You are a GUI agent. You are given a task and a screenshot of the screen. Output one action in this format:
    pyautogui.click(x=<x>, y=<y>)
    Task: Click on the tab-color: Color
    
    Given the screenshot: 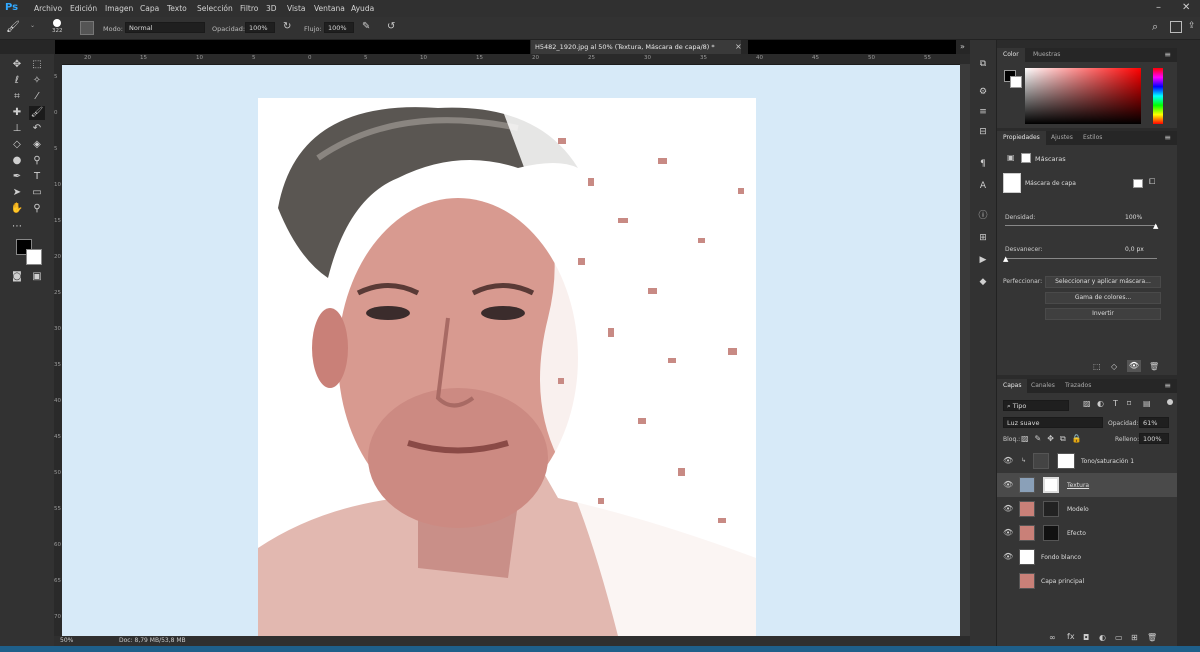 What is the action you would take?
    pyautogui.click(x=1011, y=55)
    